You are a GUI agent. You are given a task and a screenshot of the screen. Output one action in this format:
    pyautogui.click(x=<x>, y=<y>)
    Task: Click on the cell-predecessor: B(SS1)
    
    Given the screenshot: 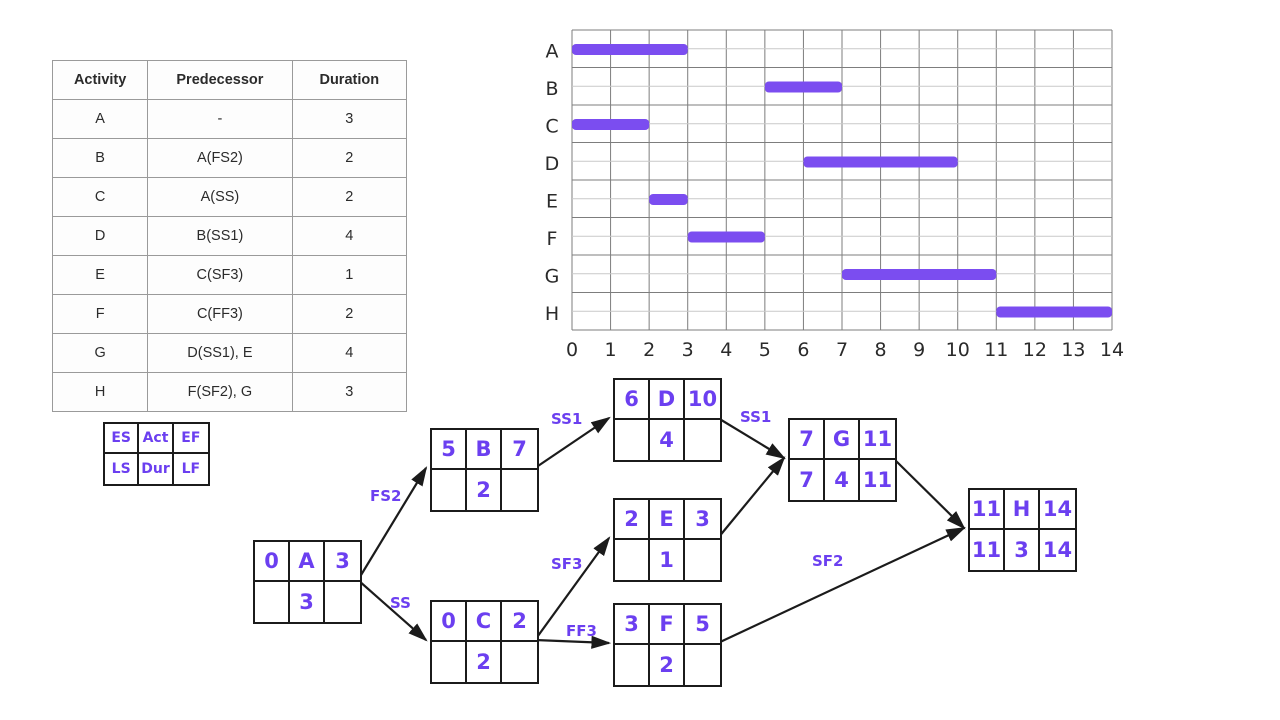 What is the action you would take?
    pyautogui.click(x=220, y=236)
    